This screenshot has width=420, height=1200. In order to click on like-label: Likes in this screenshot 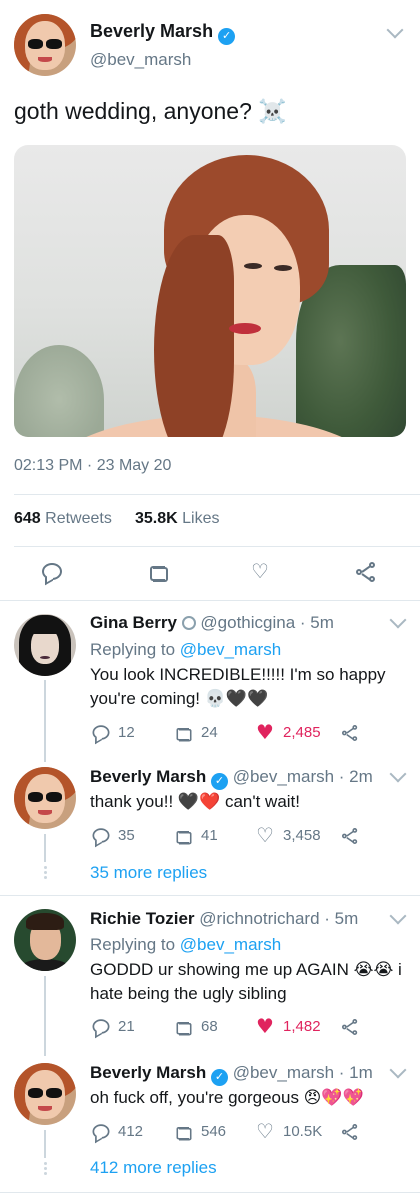, I will do `click(201, 518)`.